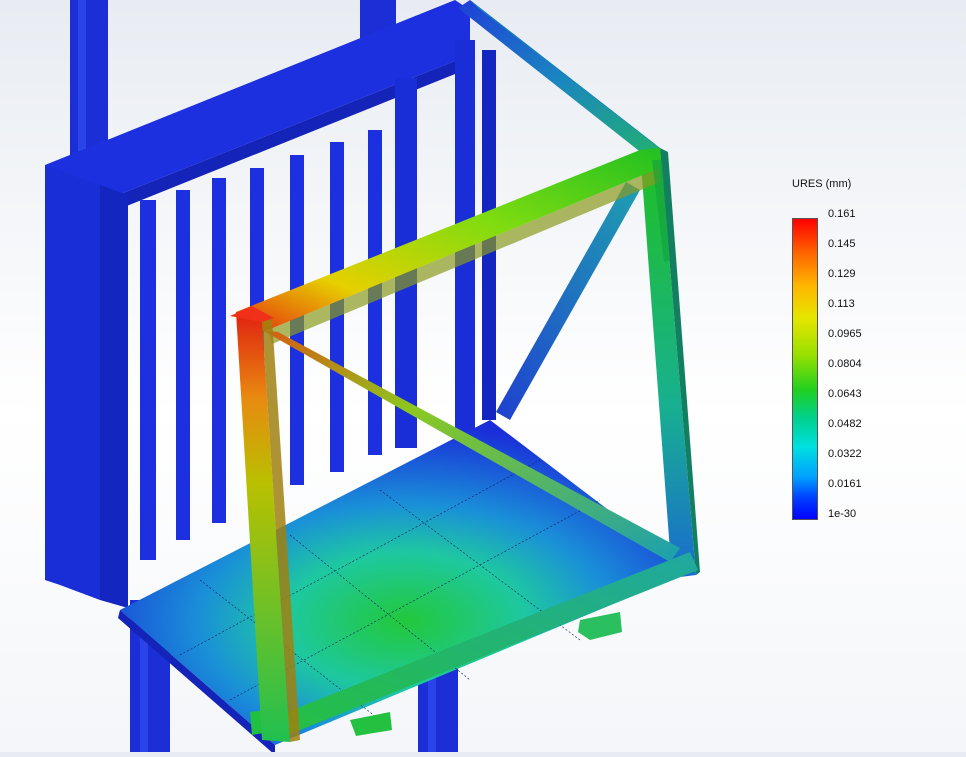 This screenshot has height=757, width=966. I want to click on legend-tick: 0.0643, so click(845, 394).